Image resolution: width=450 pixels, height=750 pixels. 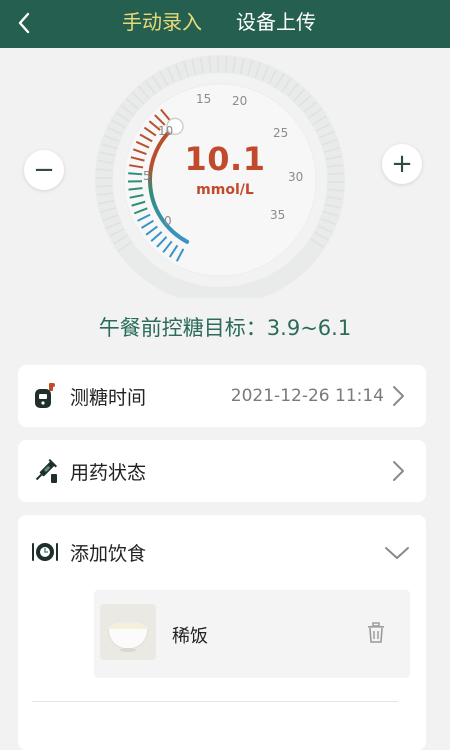 I want to click on tick-label-10: 10, so click(x=166, y=131).